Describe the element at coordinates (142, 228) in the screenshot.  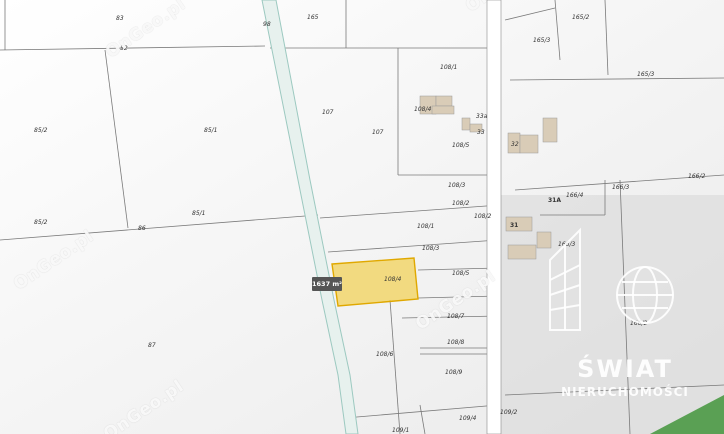
I see `parcel-label: 86` at that location.